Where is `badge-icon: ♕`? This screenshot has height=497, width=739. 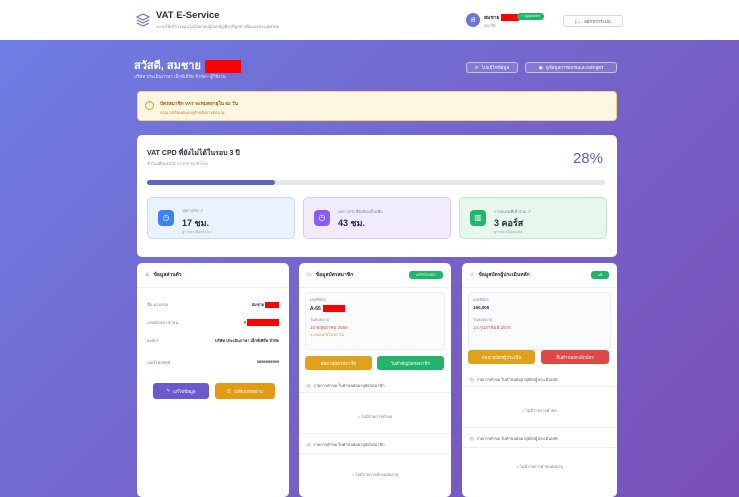
badge-icon: ♕ is located at coordinates (472, 275).